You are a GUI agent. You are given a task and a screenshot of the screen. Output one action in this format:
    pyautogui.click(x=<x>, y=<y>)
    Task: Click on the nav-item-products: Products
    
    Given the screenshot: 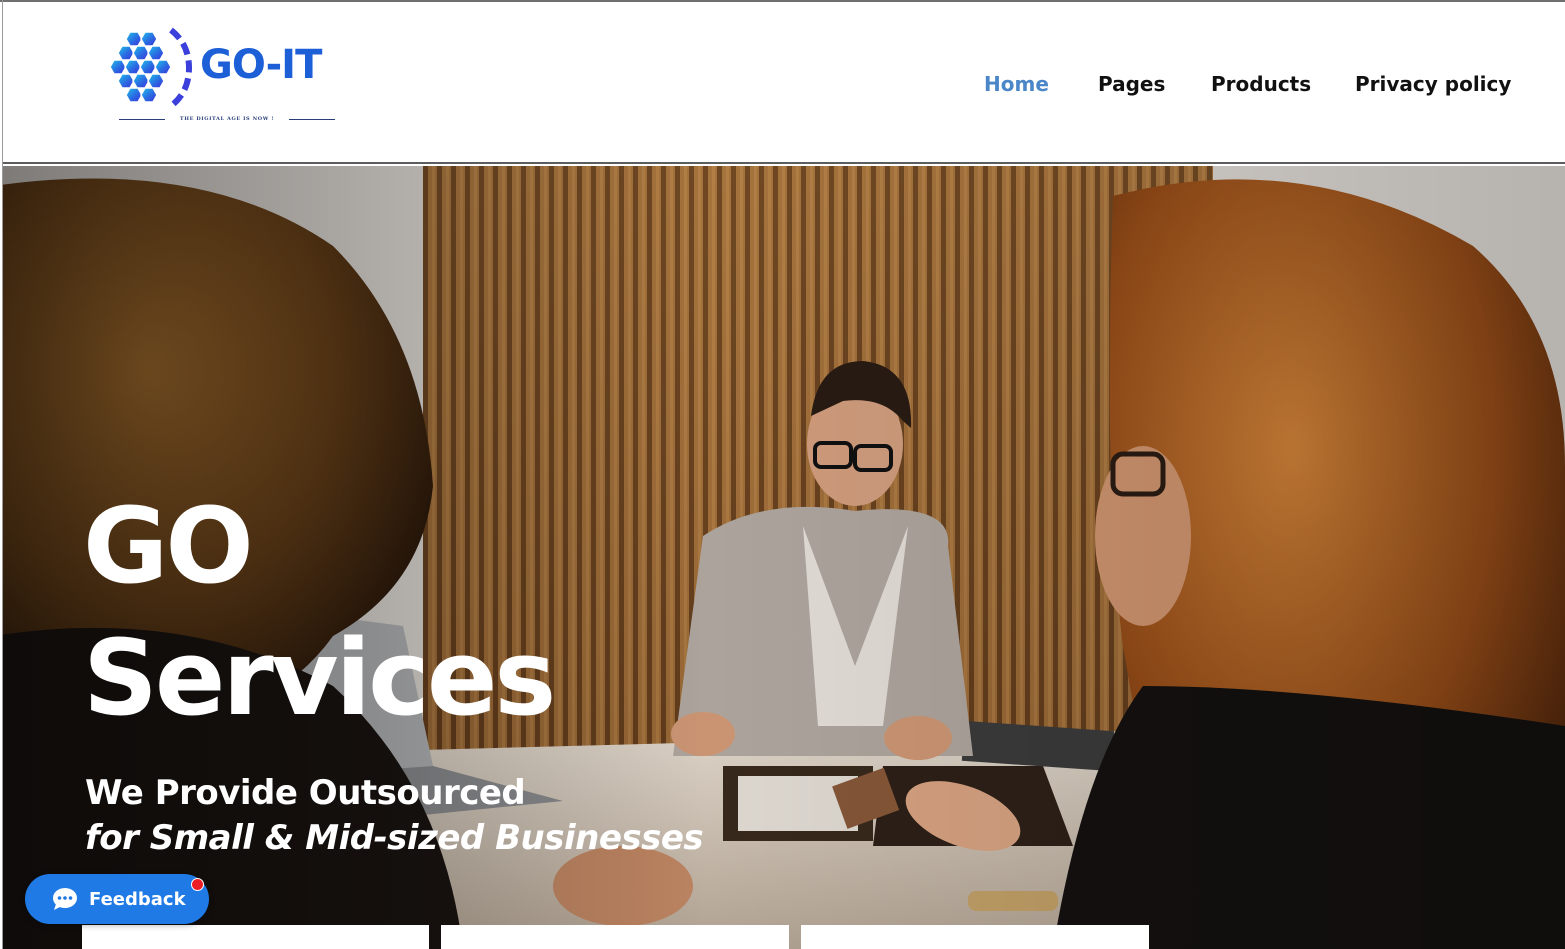 What is the action you would take?
    pyautogui.click(x=1261, y=84)
    